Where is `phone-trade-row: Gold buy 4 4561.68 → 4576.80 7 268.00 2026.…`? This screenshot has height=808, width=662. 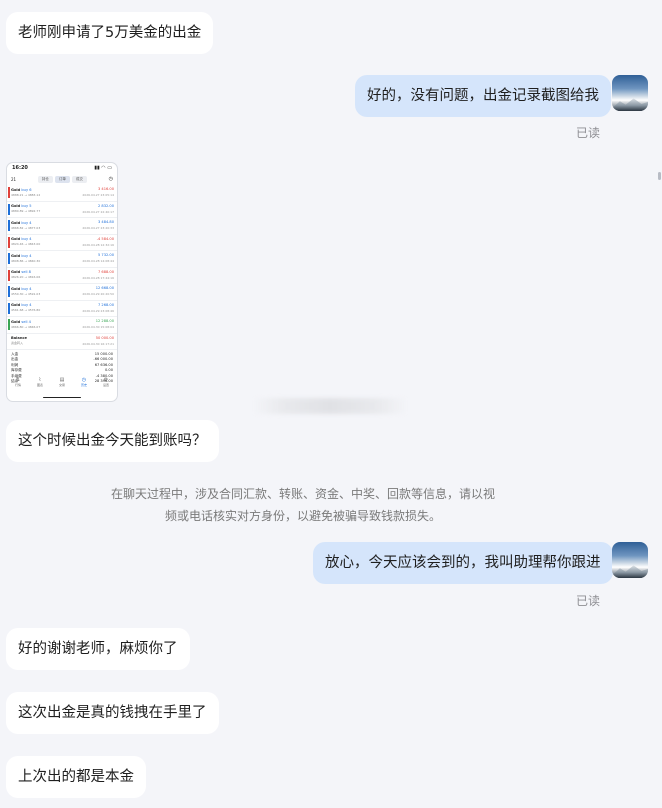 phone-trade-row: Gold buy 4 4561.68 → 4576.80 7 268.00 2026.… is located at coordinates (62, 309).